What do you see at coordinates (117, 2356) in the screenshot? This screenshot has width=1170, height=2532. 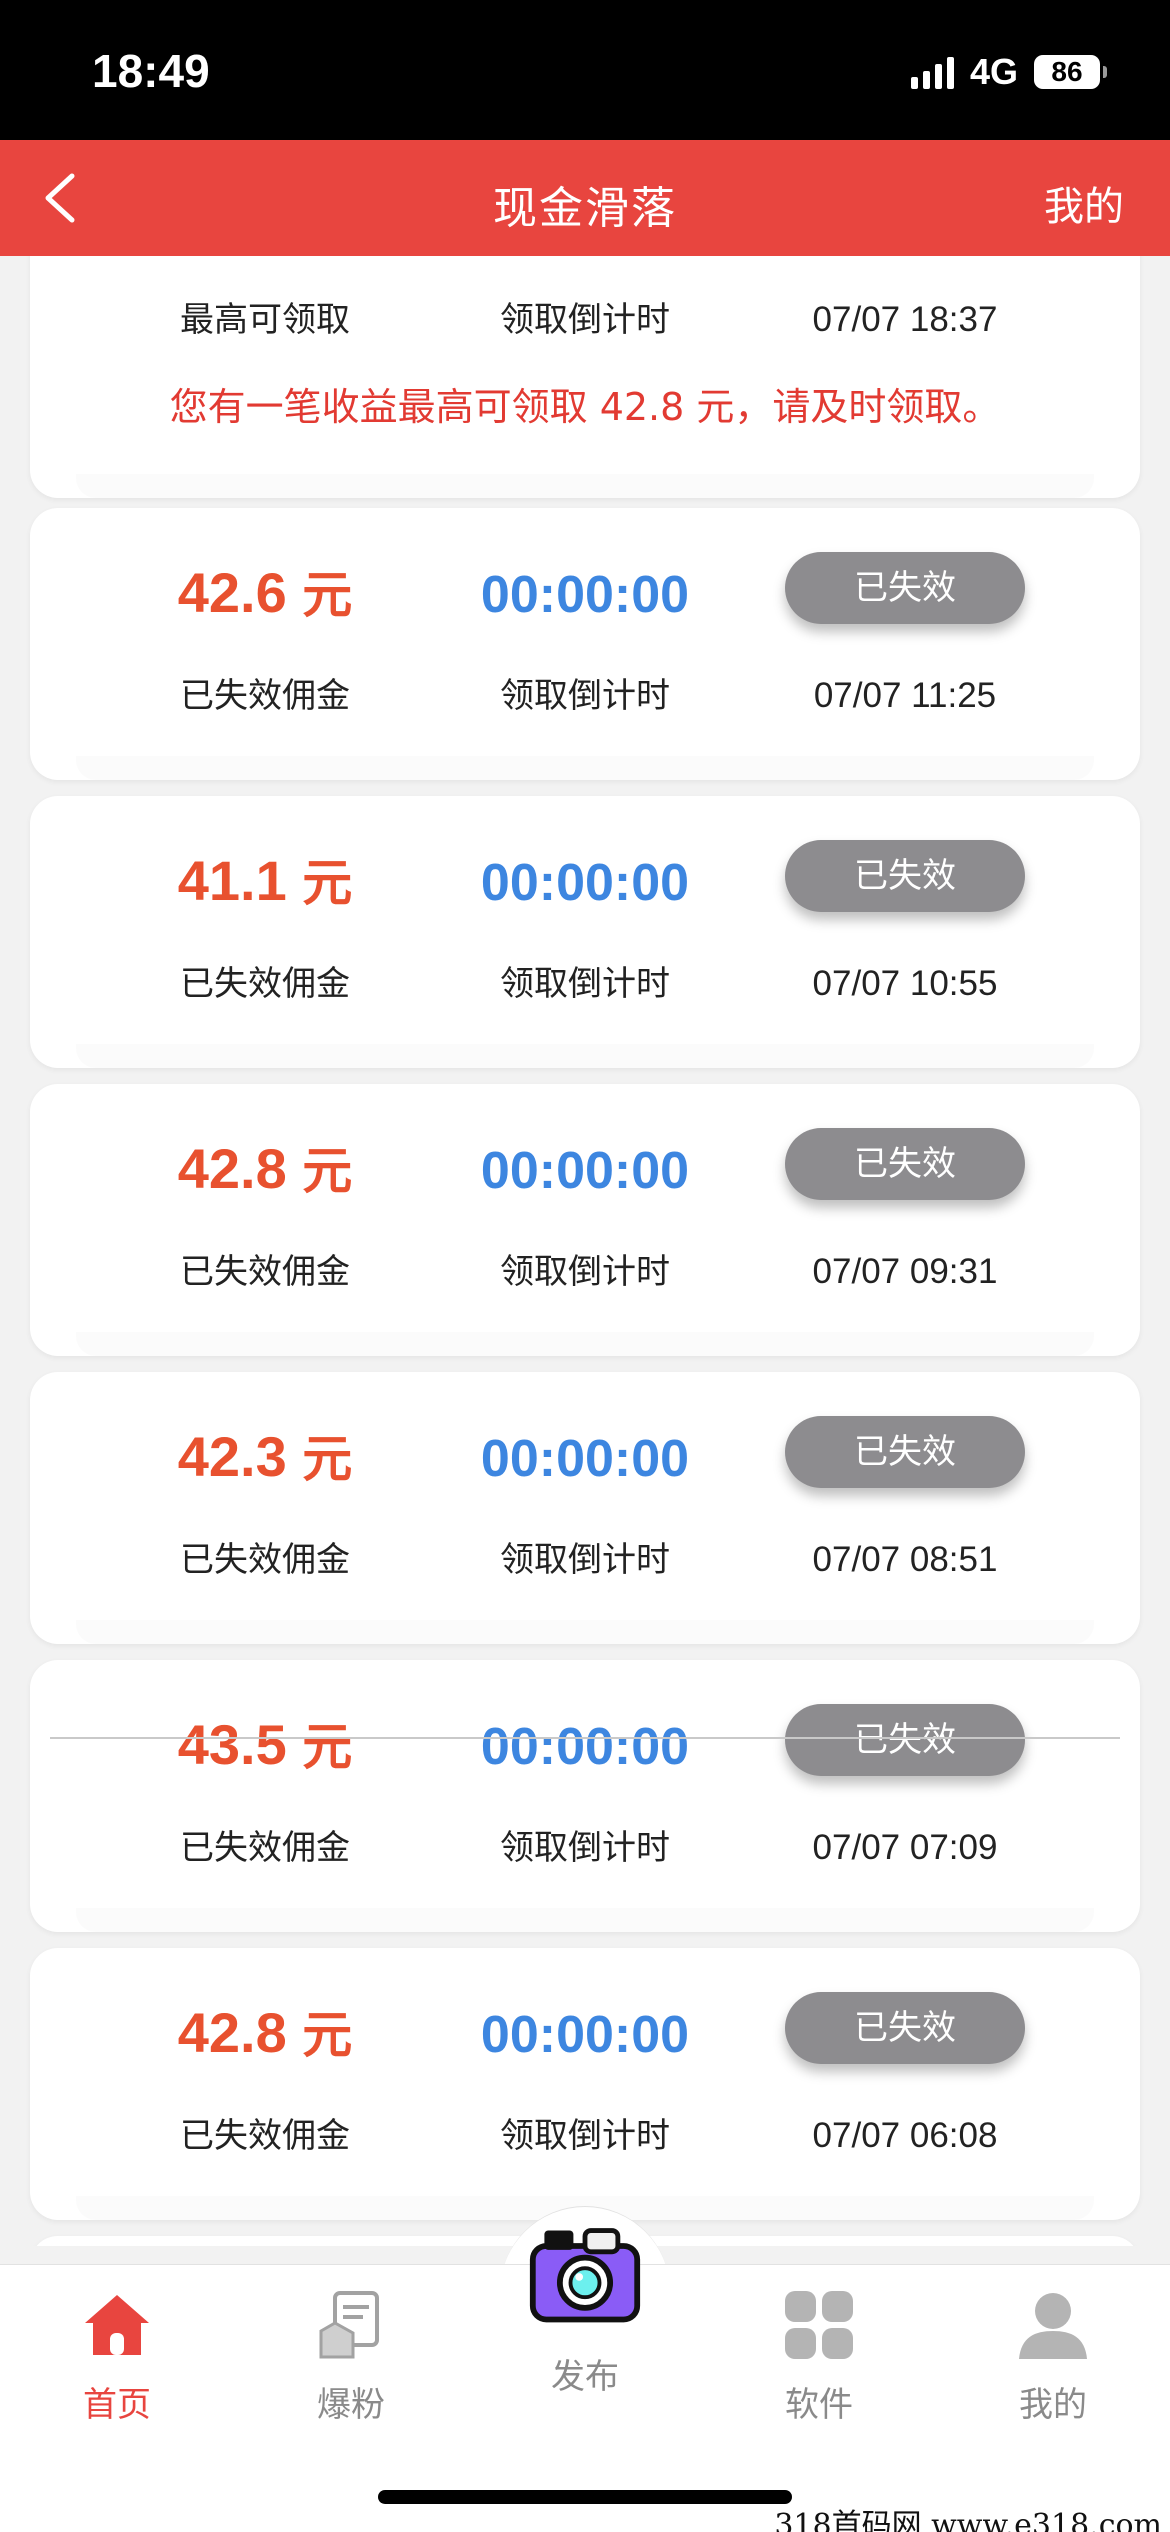 I see `tab-home: 首页` at bounding box center [117, 2356].